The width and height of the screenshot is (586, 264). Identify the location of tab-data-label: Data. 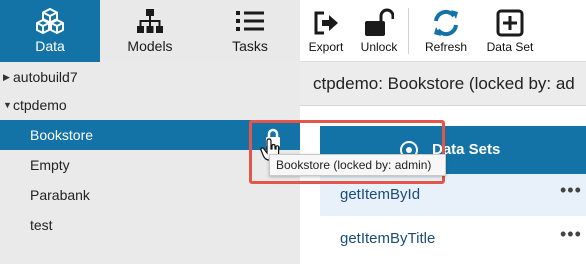
(50, 46).